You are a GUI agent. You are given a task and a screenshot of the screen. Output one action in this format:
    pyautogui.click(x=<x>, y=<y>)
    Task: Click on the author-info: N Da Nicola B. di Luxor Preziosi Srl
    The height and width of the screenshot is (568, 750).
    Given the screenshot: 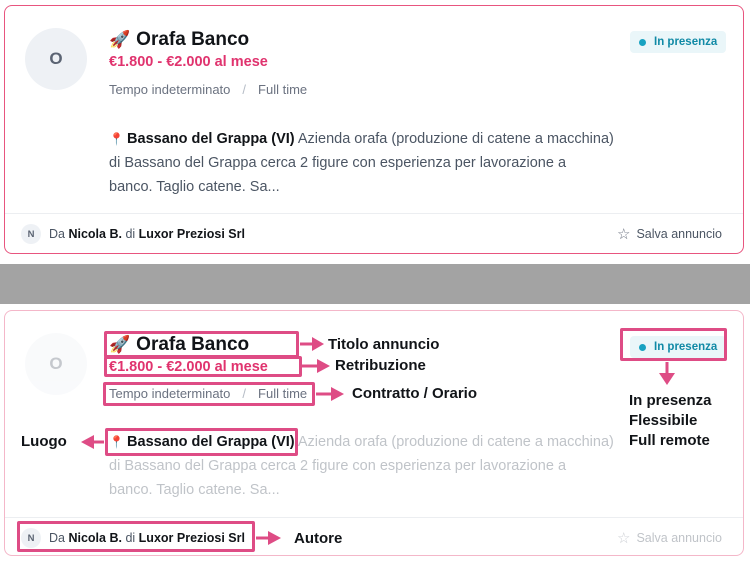 What is the action you would take?
    pyautogui.click(x=133, y=234)
    